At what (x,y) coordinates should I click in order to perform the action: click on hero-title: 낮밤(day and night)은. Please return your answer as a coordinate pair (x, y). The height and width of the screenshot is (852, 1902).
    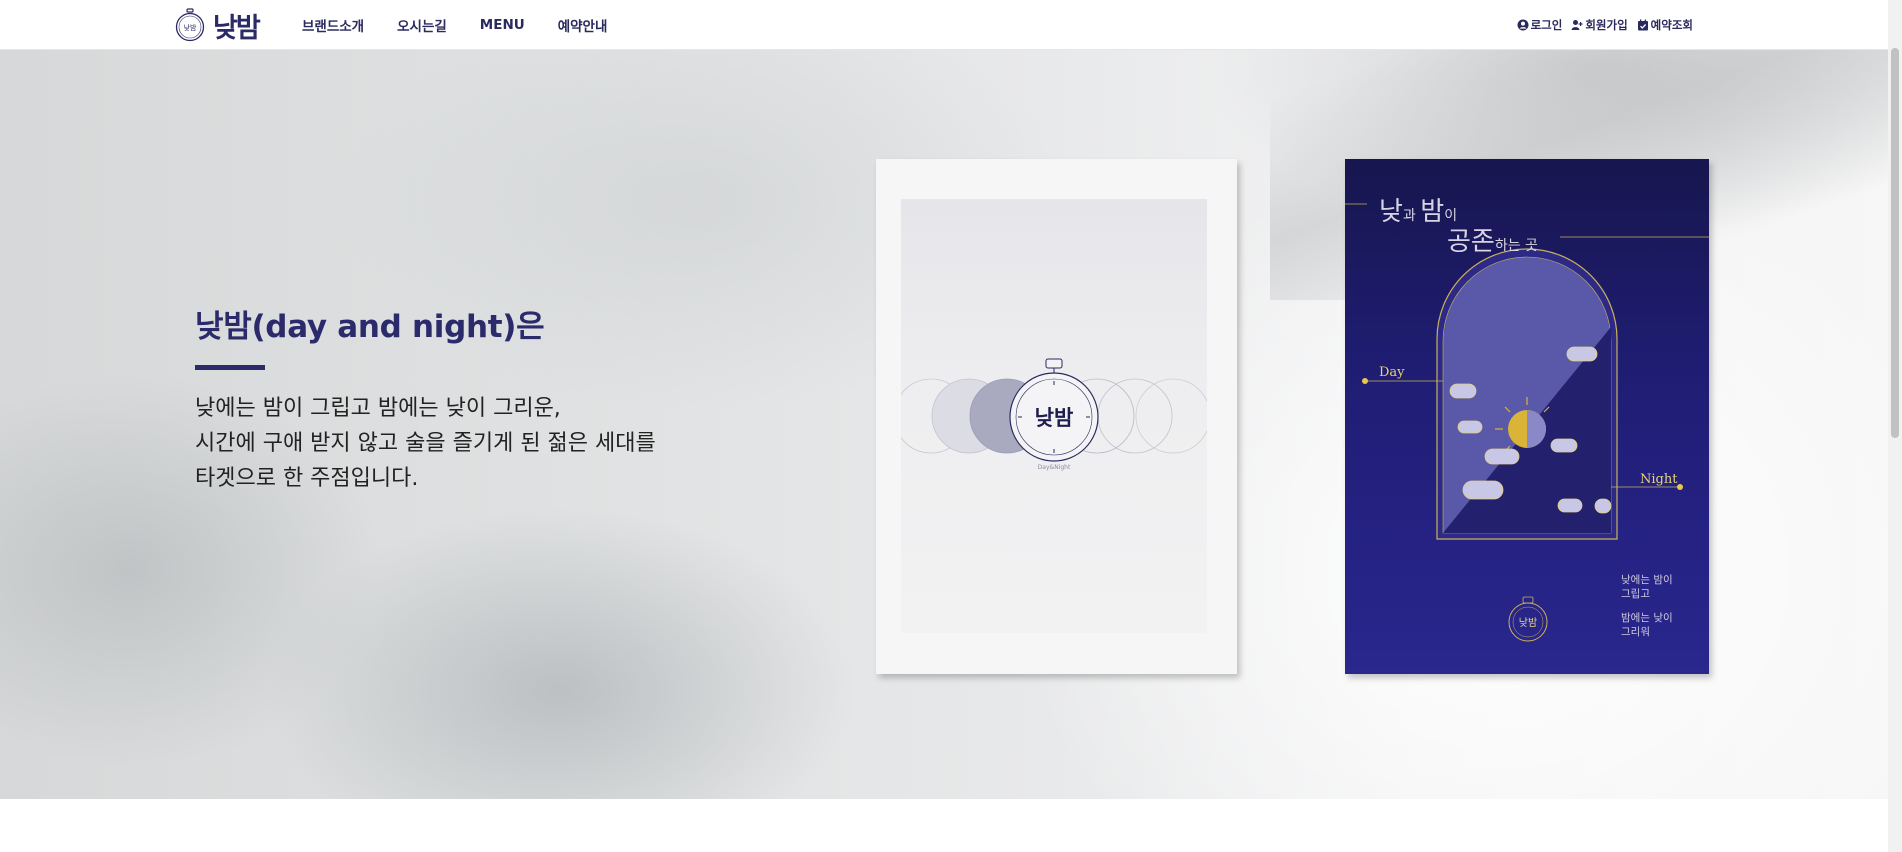
    Looking at the image, I should click on (370, 327).